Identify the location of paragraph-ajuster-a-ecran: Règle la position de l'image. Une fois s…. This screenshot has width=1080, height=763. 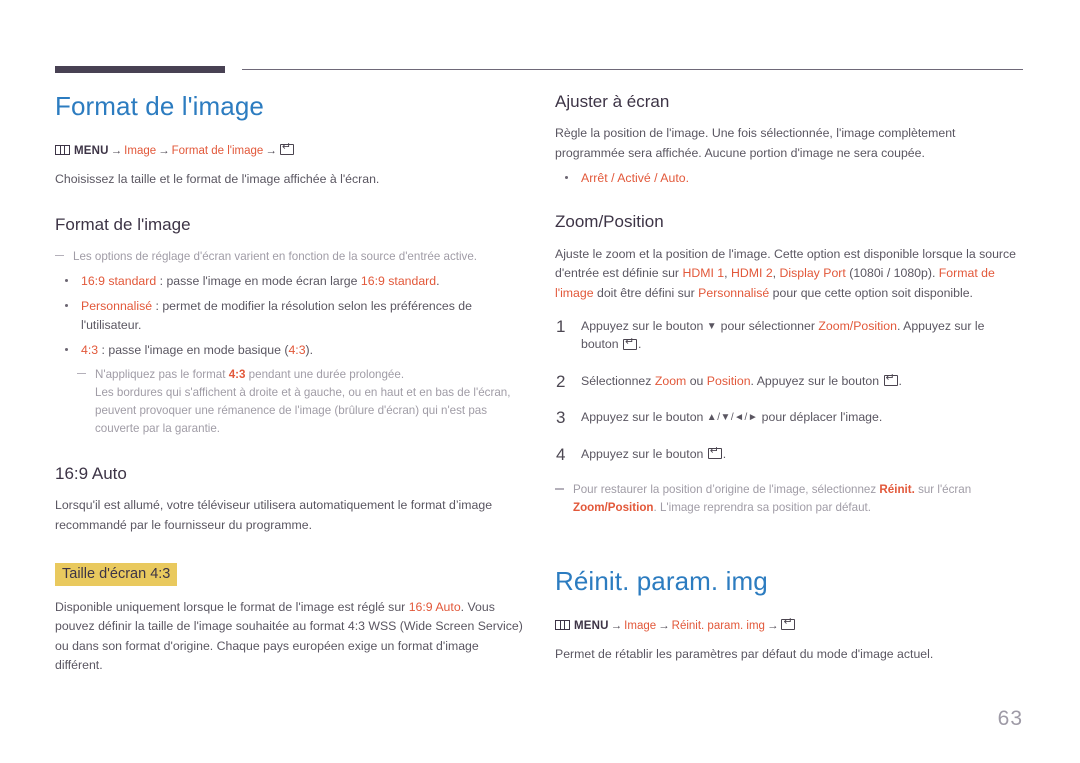
(755, 143).